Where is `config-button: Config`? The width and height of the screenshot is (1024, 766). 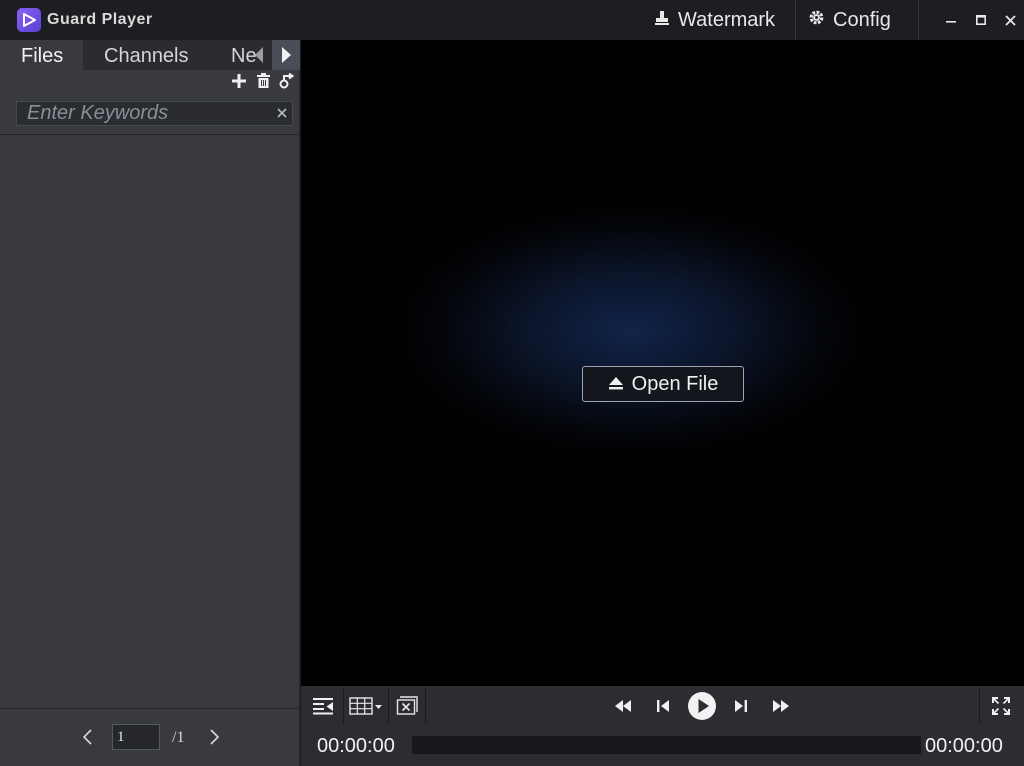 config-button: Config is located at coordinates (849, 20).